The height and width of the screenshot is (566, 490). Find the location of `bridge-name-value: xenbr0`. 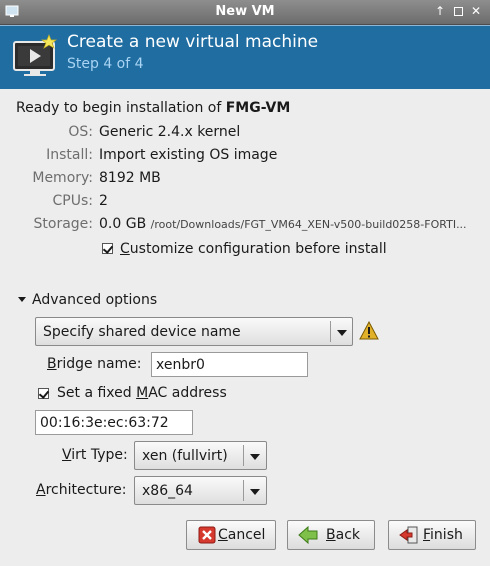

bridge-name-value: xenbr0 is located at coordinates (180, 365).